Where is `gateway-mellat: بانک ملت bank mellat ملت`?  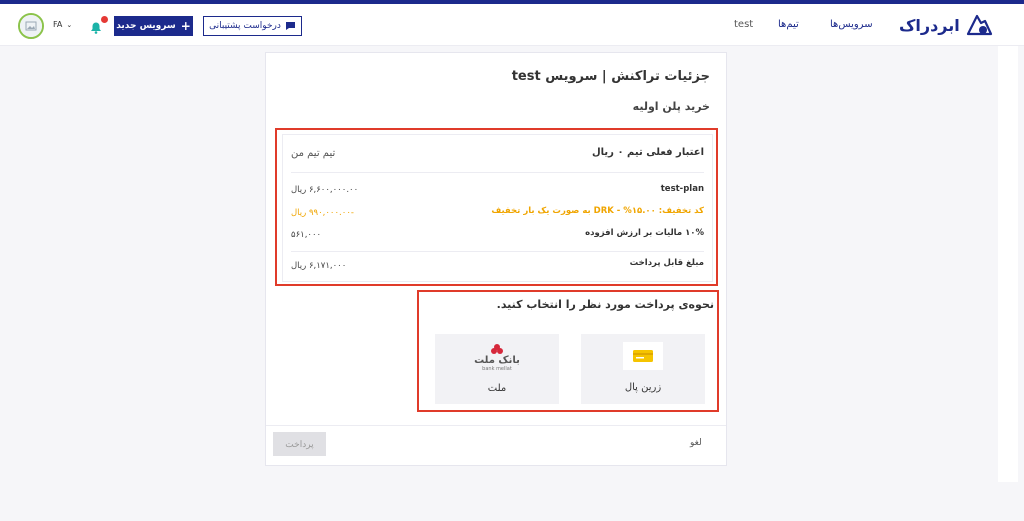
gateway-mellat: بانک ملت bank mellat ملت is located at coordinates (497, 369).